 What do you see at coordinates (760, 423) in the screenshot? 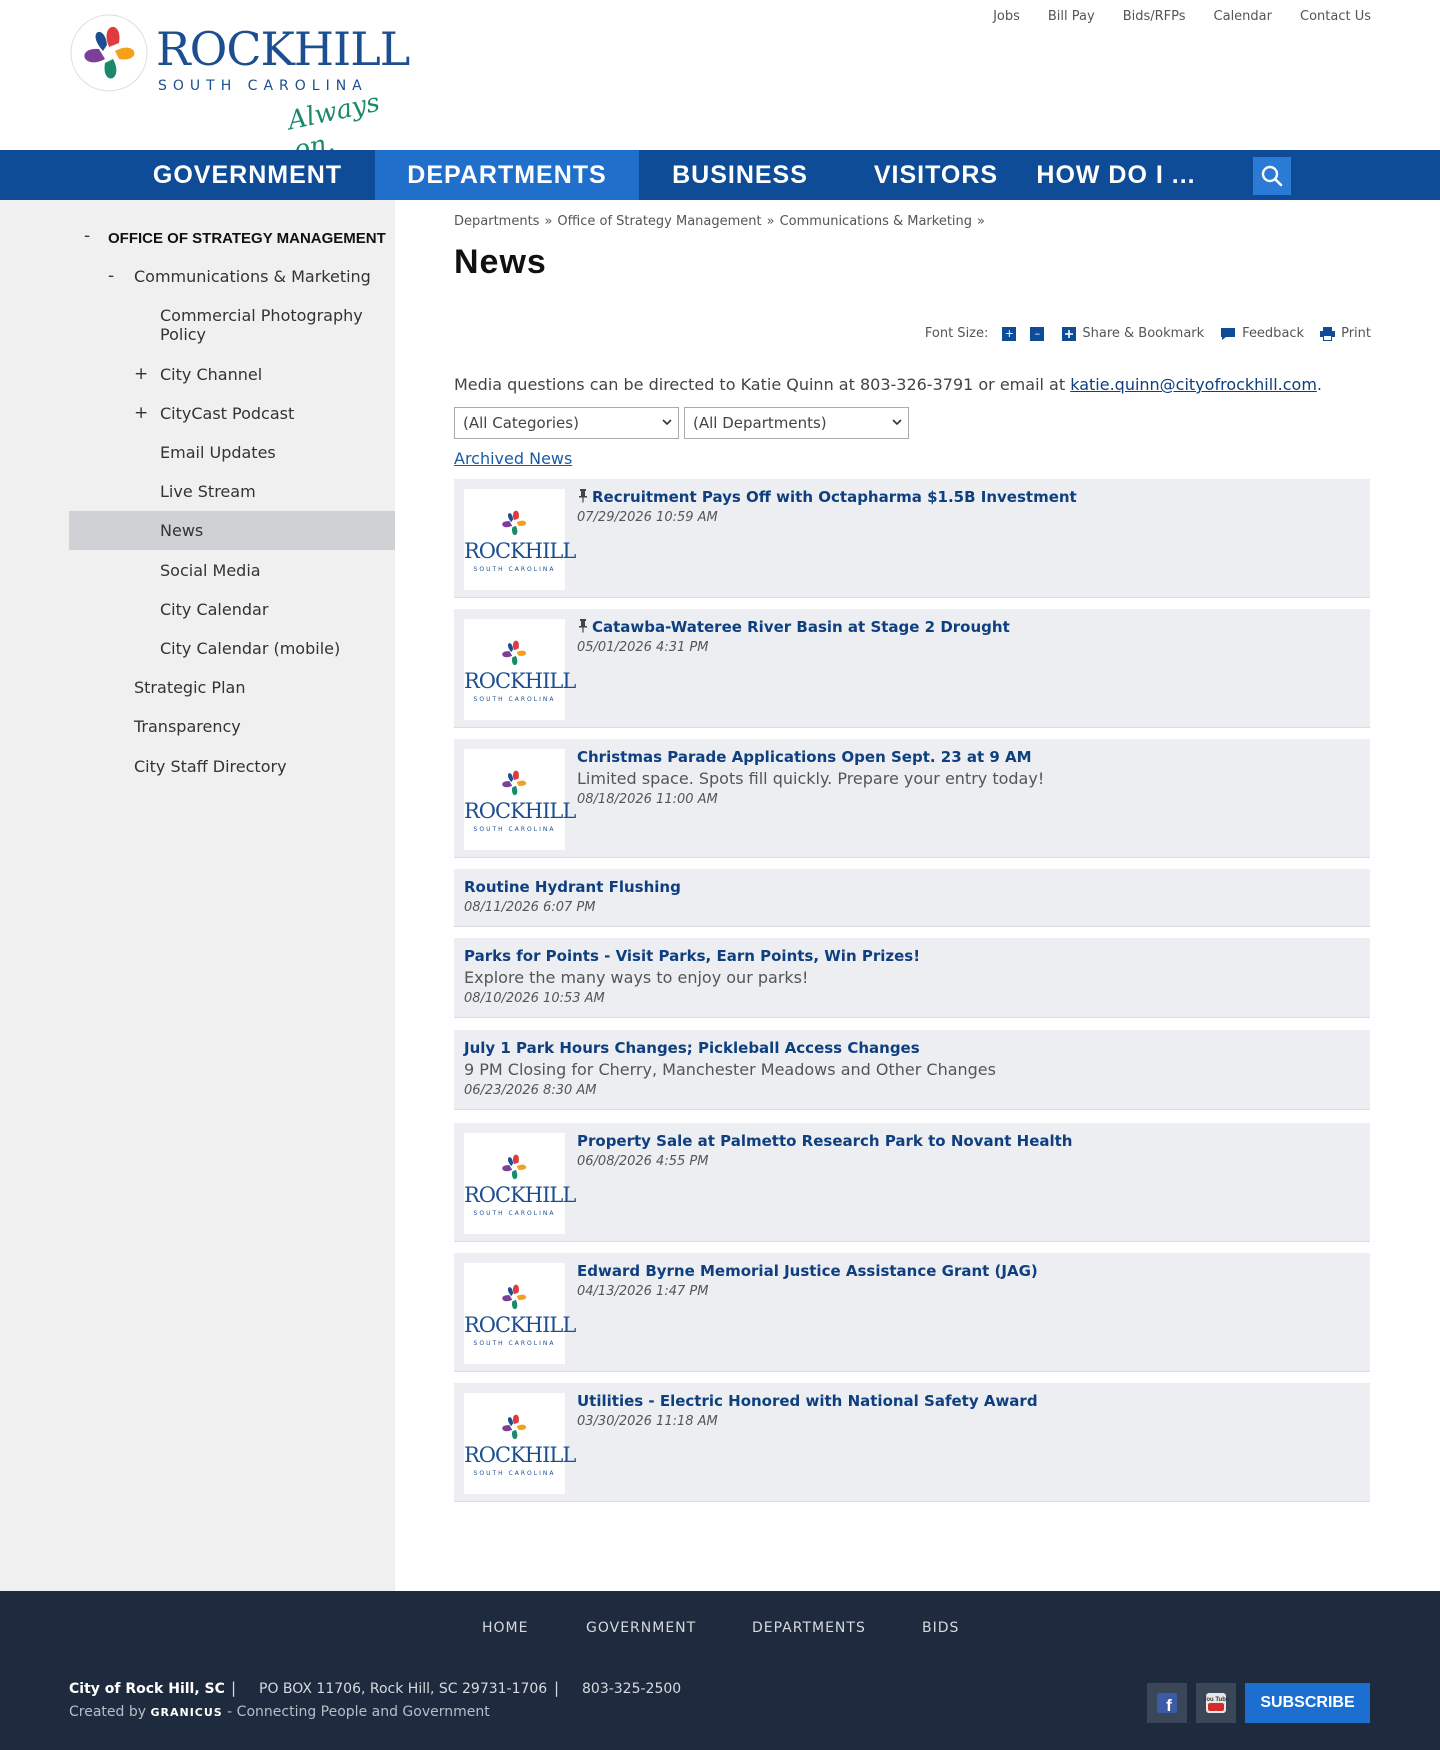
I see `department-filter-value: (All Departments)` at bounding box center [760, 423].